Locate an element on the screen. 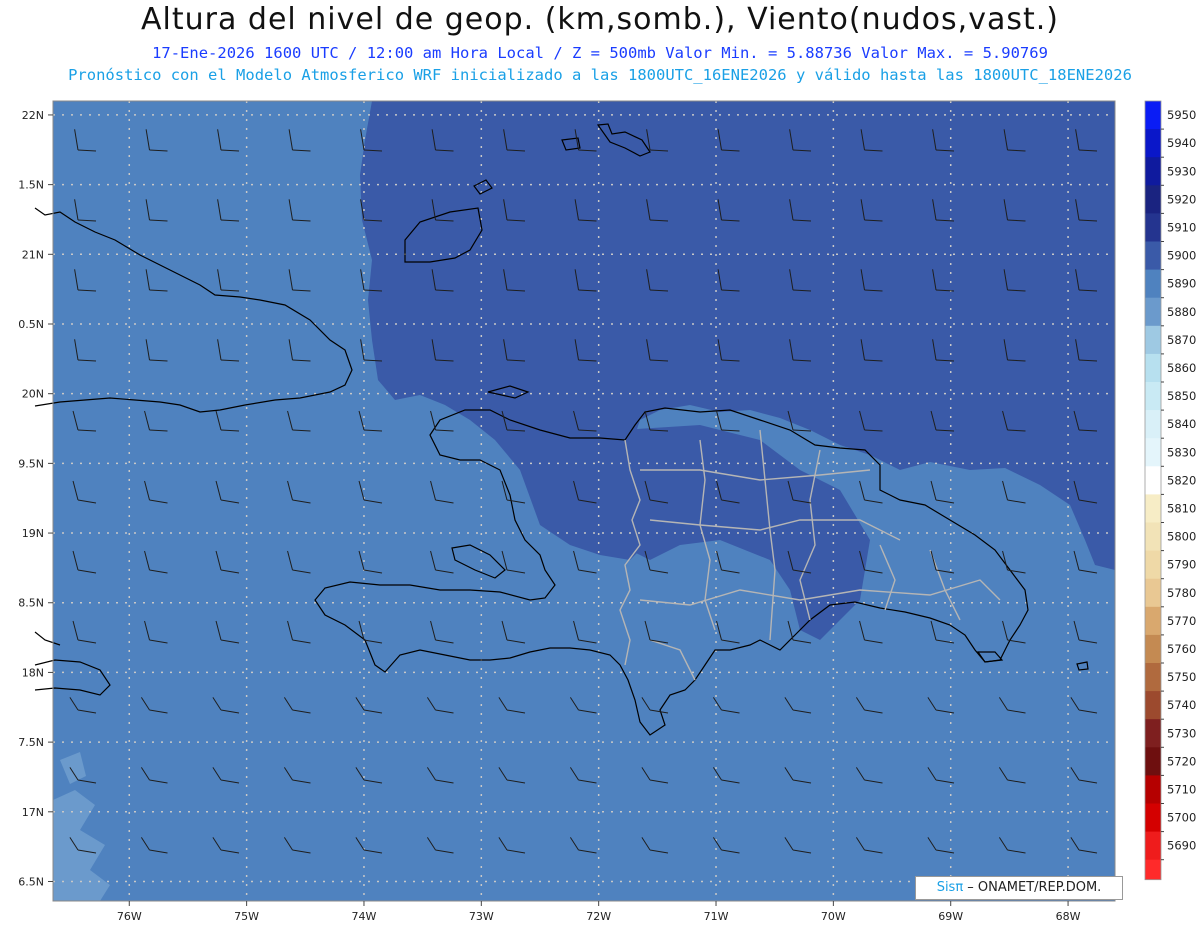  sispi-logo: Sisπ is located at coordinates (950, 887).